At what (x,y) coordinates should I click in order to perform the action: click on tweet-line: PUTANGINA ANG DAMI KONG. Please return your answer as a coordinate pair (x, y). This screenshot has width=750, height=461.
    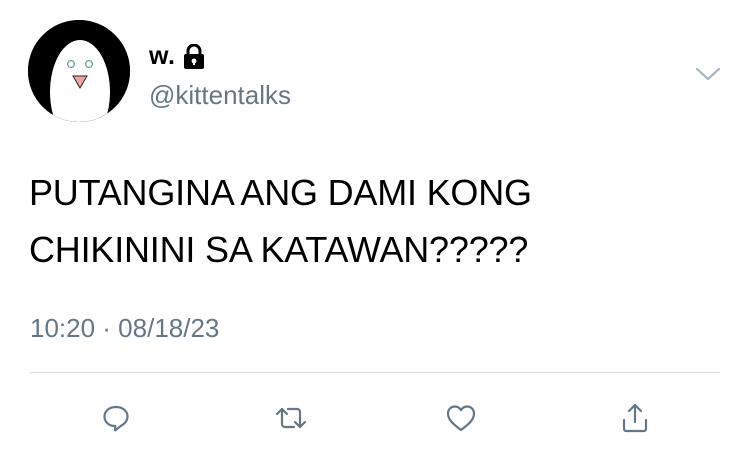
    Looking at the image, I should click on (280, 192).